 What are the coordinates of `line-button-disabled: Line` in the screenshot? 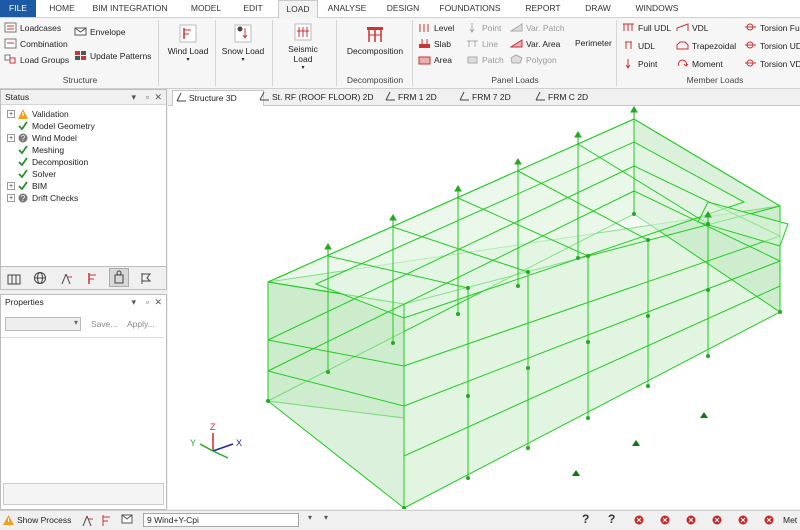 It's located at (482, 43).